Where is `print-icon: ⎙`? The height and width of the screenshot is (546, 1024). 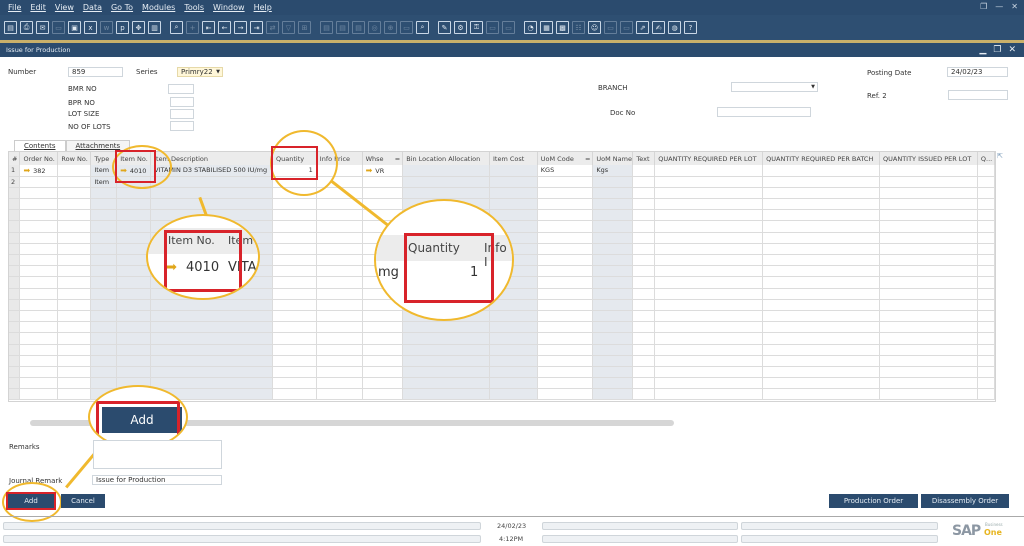
print-icon: ⎙ is located at coordinates (26, 27).